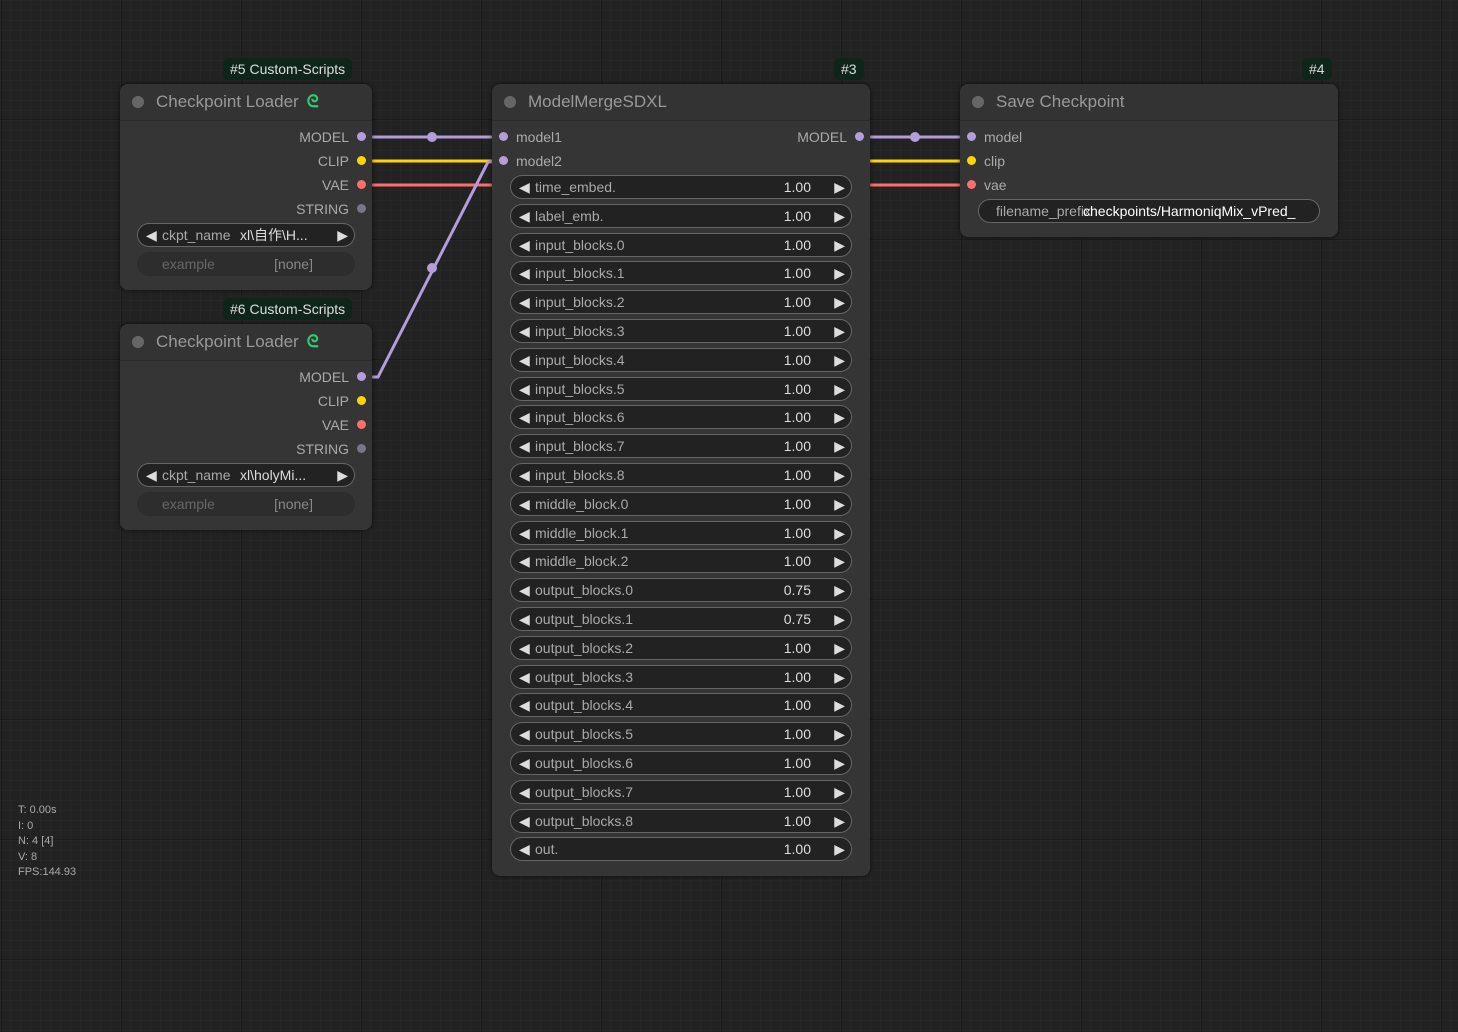 This screenshot has width=1458, height=1032. Describe the element at coordinates (681, 532) in the screenshot. I see `number-widget: ◀ middle_block.1 1.00 ▶` at that location.